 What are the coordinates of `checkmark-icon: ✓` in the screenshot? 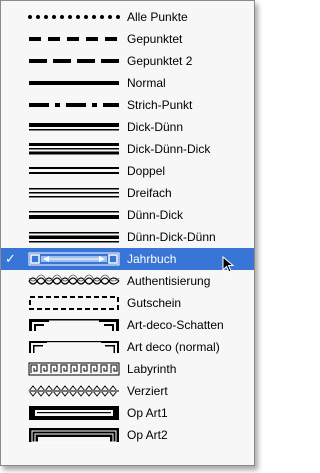 It's located at (10, 258).